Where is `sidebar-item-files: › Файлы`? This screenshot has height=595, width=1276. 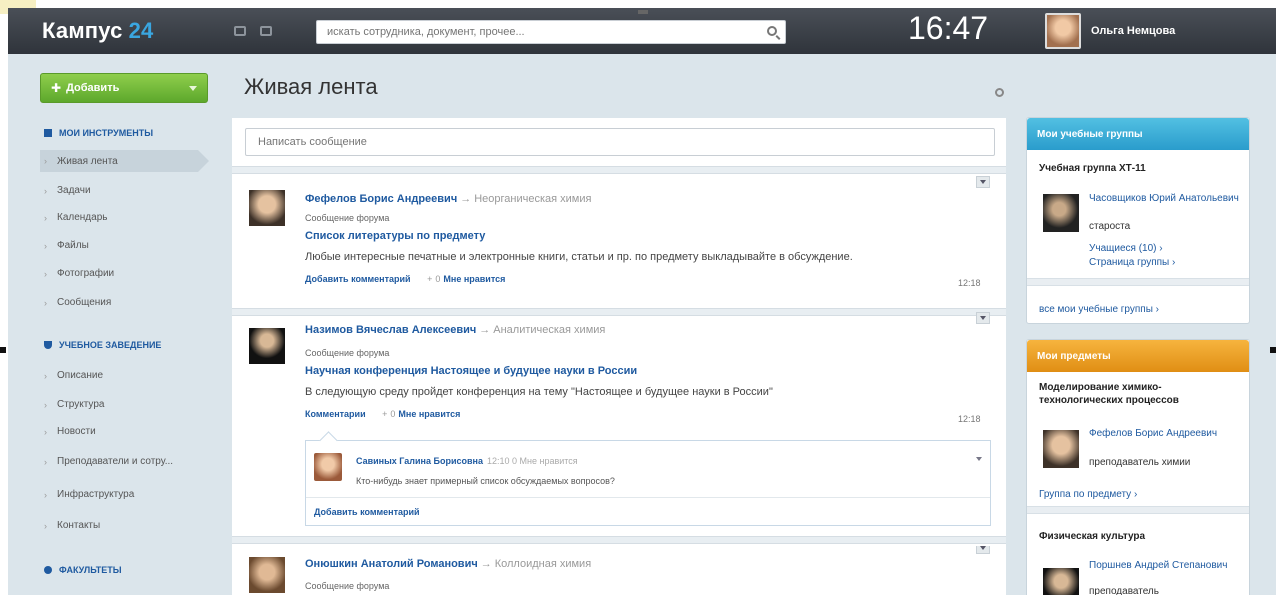 sidebar-item-files: › Файлы is located at coordinates (66, 245).